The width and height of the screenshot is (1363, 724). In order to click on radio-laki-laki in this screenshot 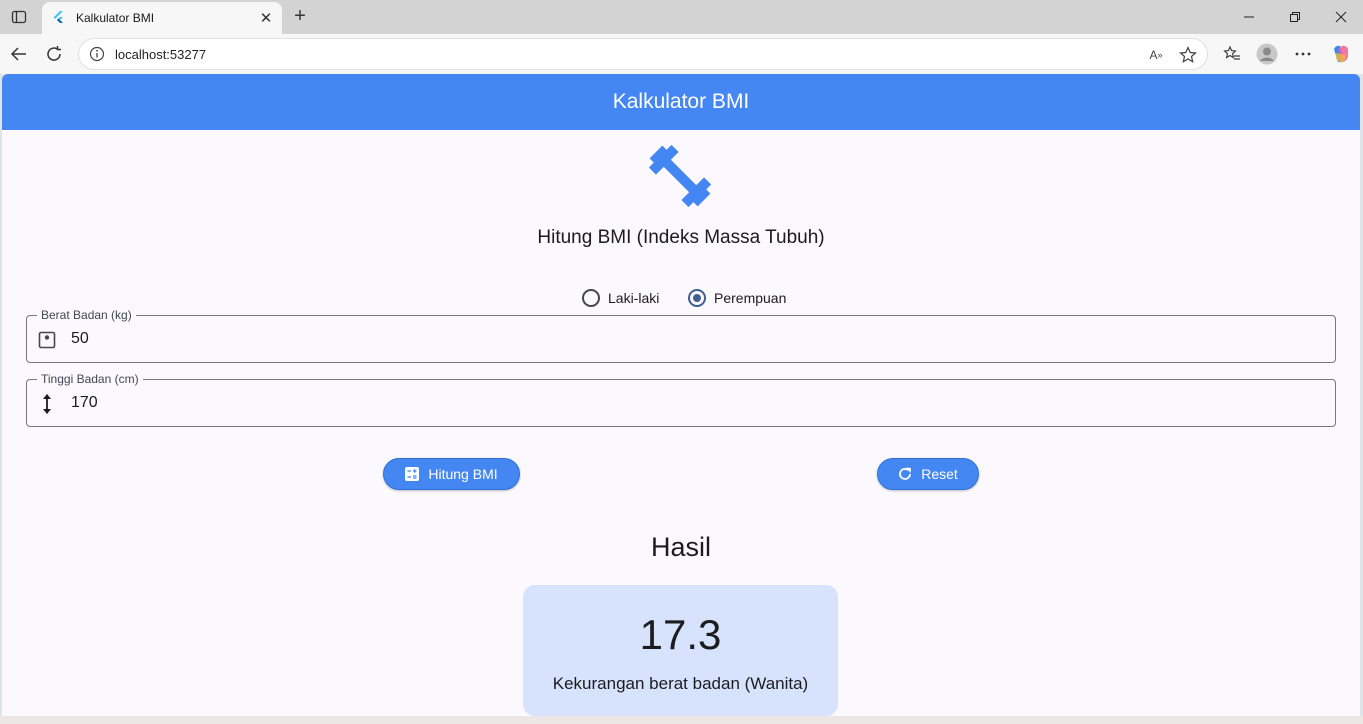, I will do `click(591, 298)`.